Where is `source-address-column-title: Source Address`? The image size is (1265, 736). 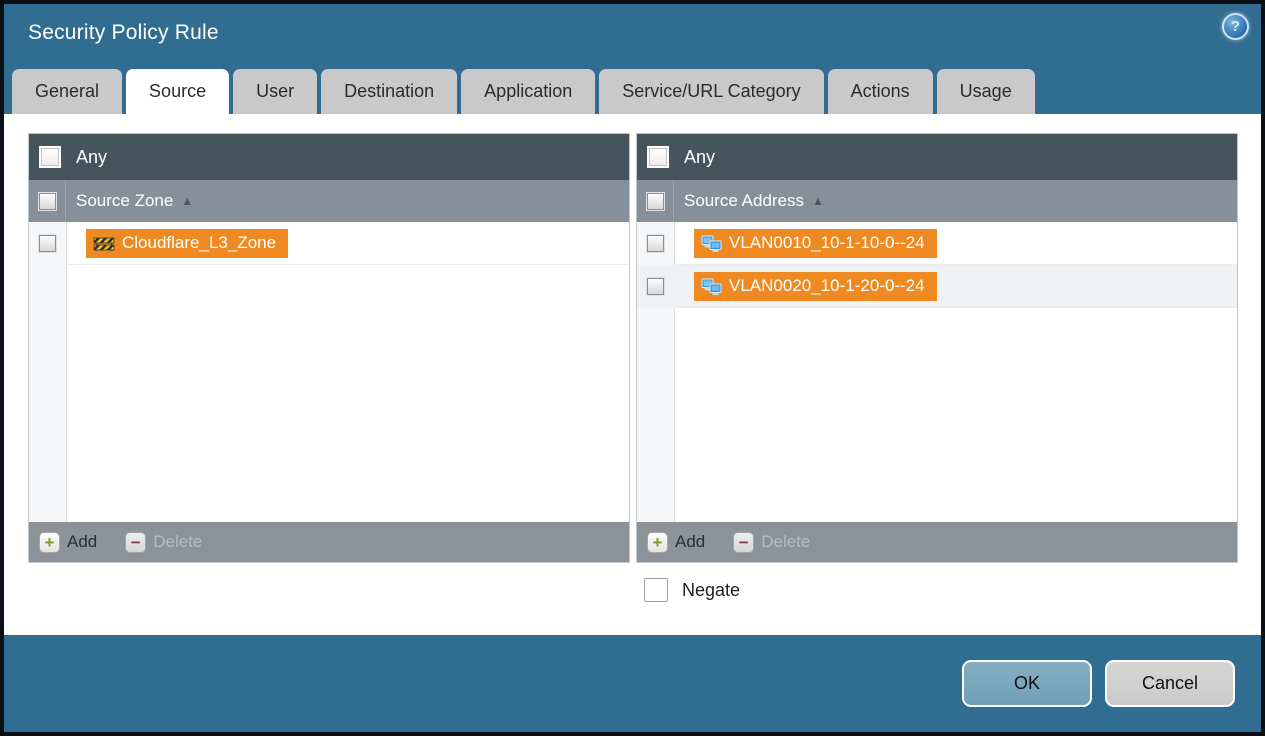 source-address-column-title: Source Address is located at coordinates (744, 200).